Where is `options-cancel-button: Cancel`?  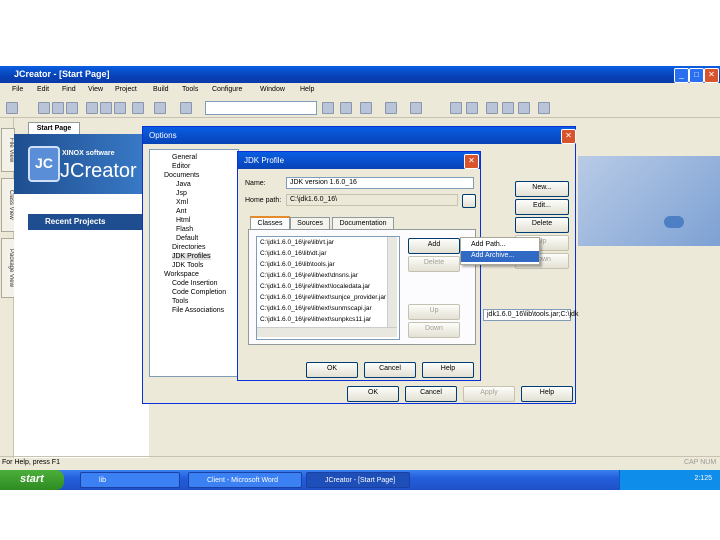
options-cancel-button: Cancel is located at coordinates (431, 394).